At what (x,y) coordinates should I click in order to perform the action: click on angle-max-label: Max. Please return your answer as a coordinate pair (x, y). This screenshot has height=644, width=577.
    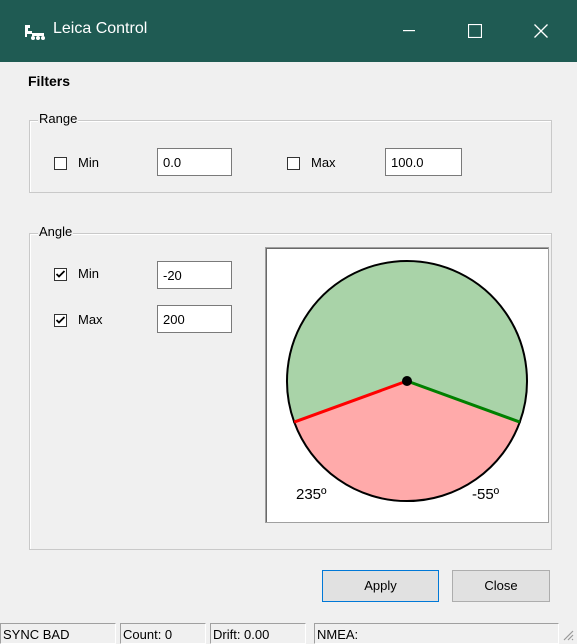
    Looking at the image, I should click on (90, 319).